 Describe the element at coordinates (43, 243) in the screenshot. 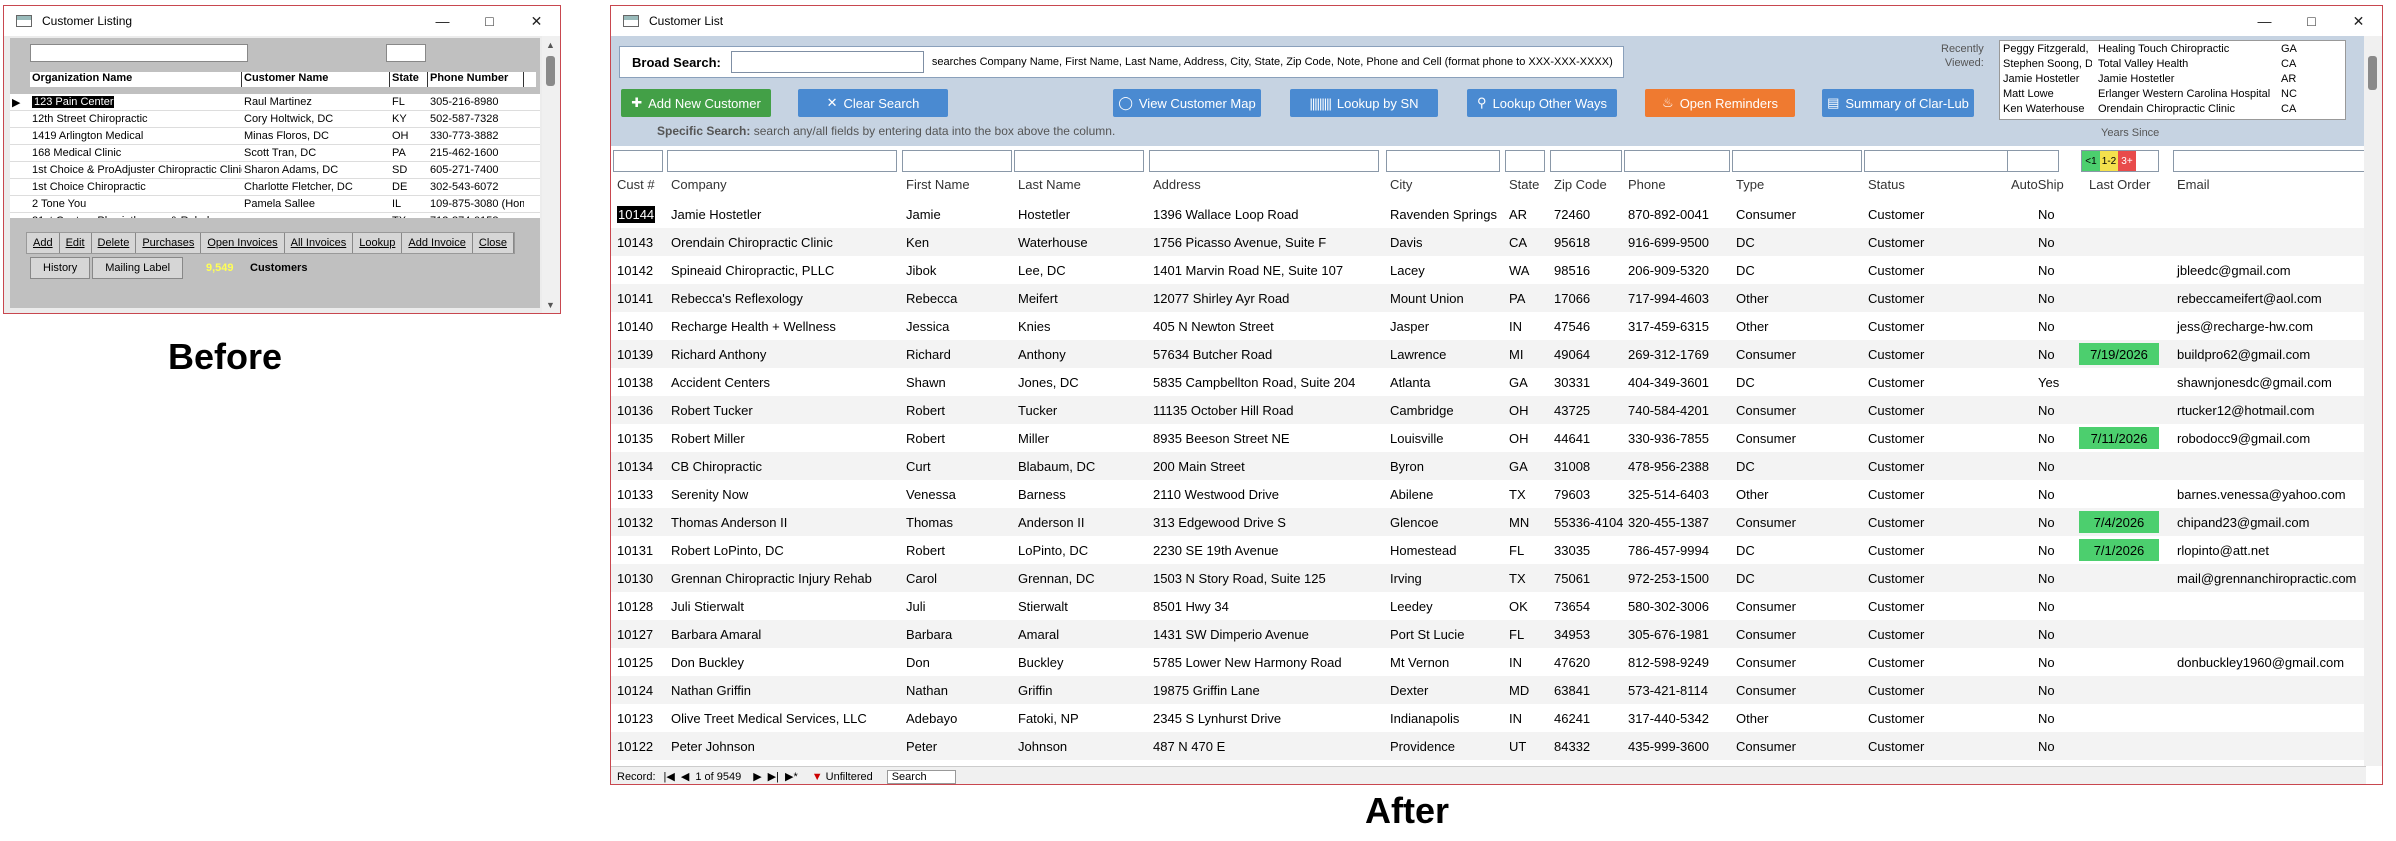

I see `before-add-button: Add` at that location.